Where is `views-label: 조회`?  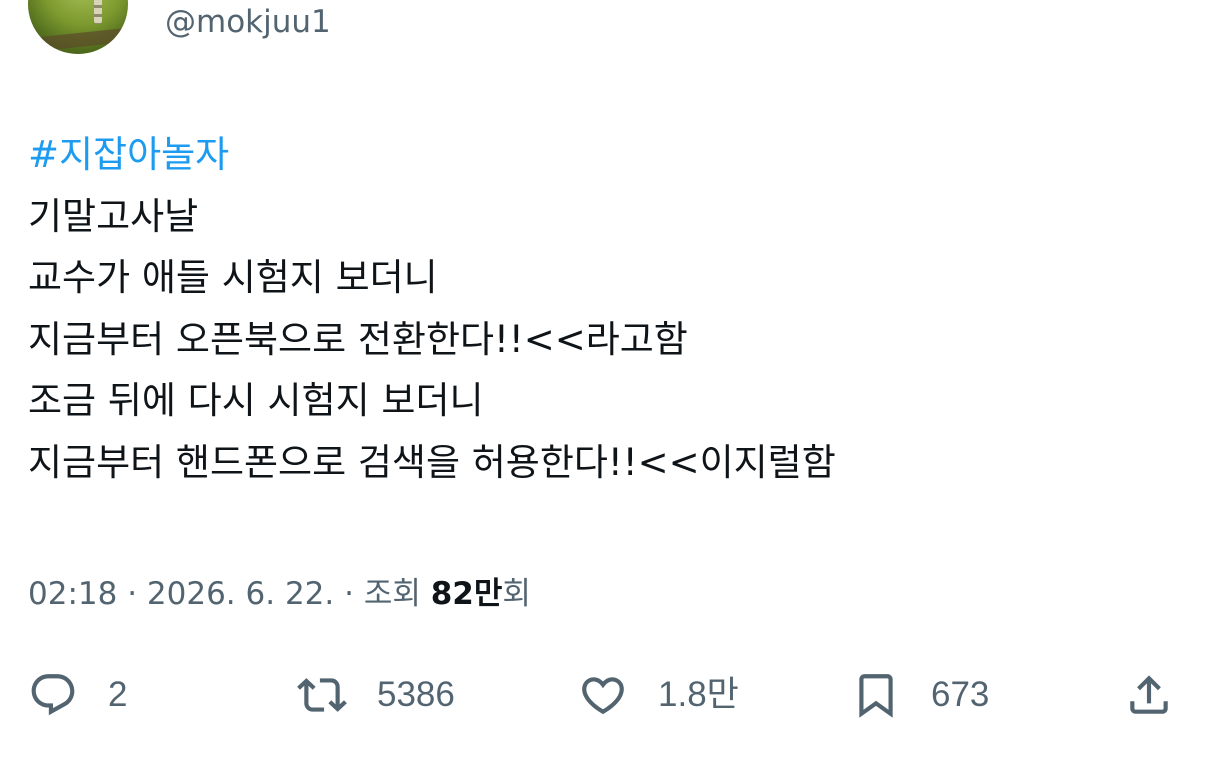
views-label: 조회 is located at coordinates (397, 594).